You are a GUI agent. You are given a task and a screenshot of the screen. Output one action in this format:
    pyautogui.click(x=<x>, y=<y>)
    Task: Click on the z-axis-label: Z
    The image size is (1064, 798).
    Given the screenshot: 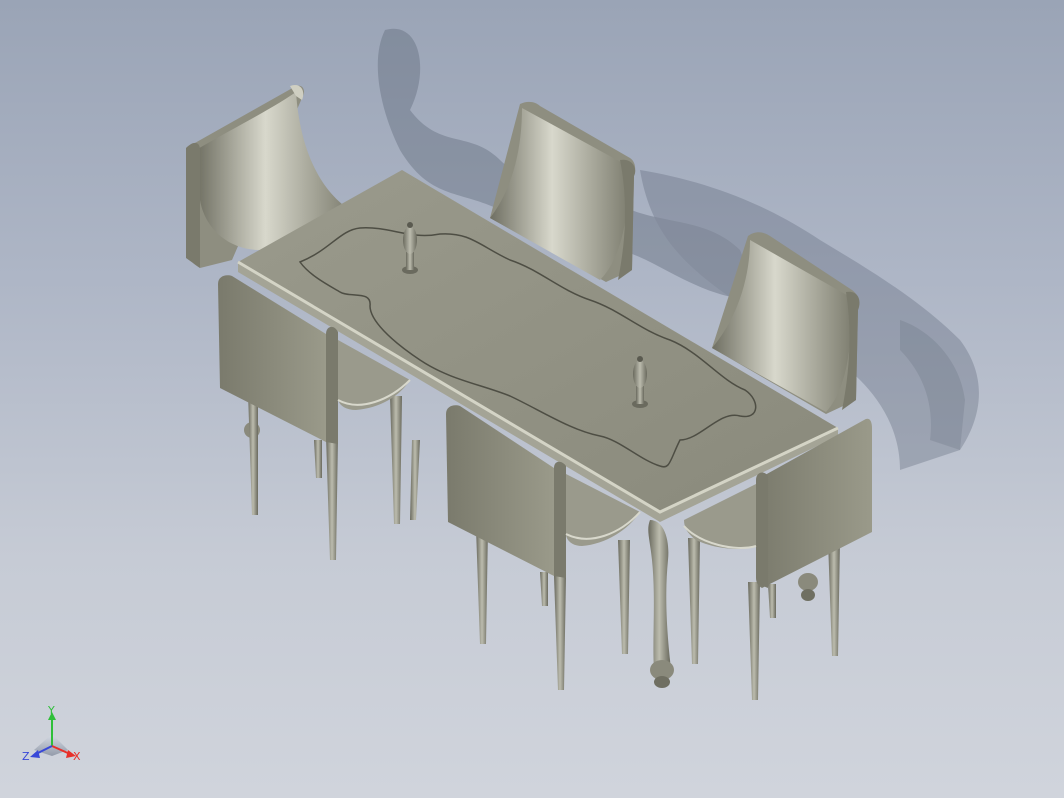 What is the action you would take?
    pyautogui.click(x=26, y=756)
    